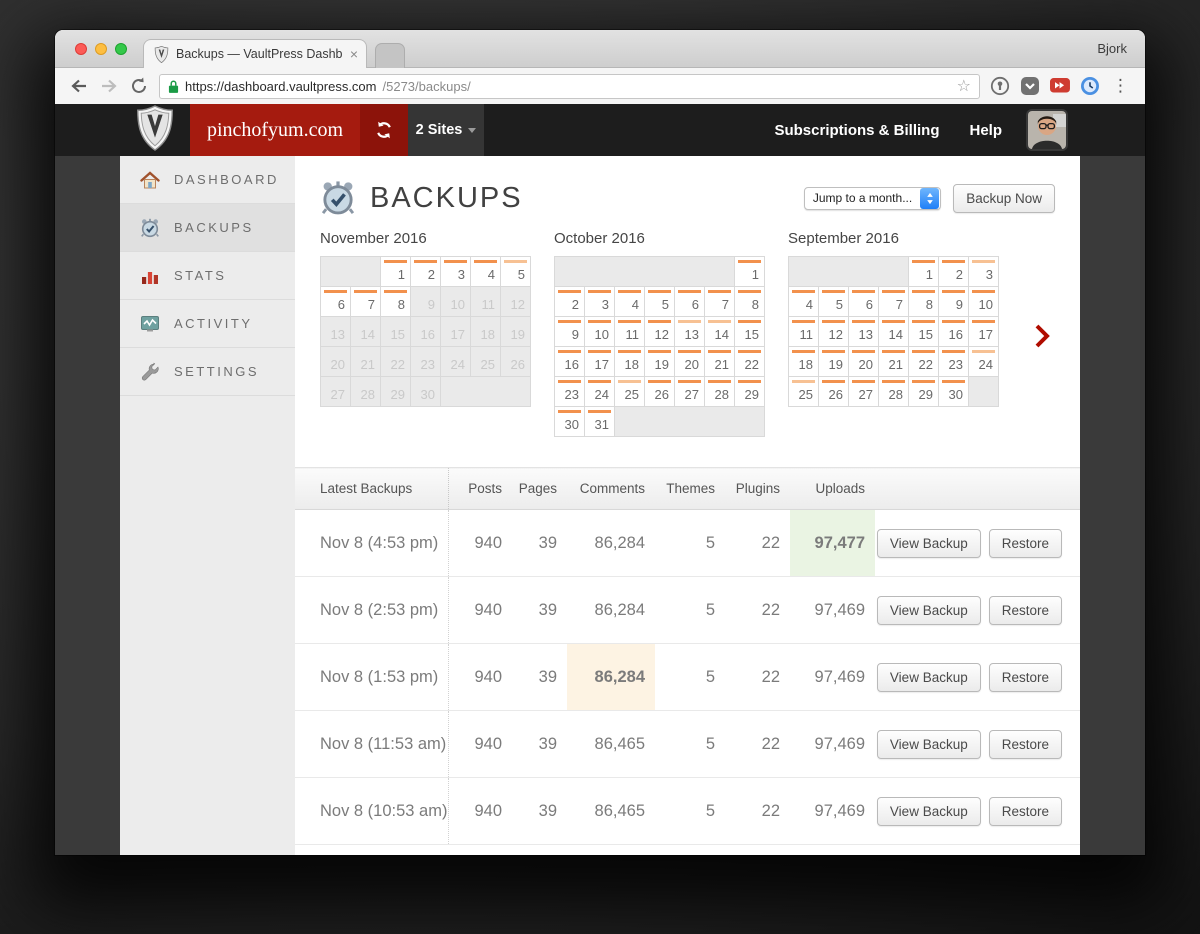 This screenshot has width=1200, height=934. Describe the element at coordinates (985, 130) in the screenshot. I see `help-link: Help` at that location.